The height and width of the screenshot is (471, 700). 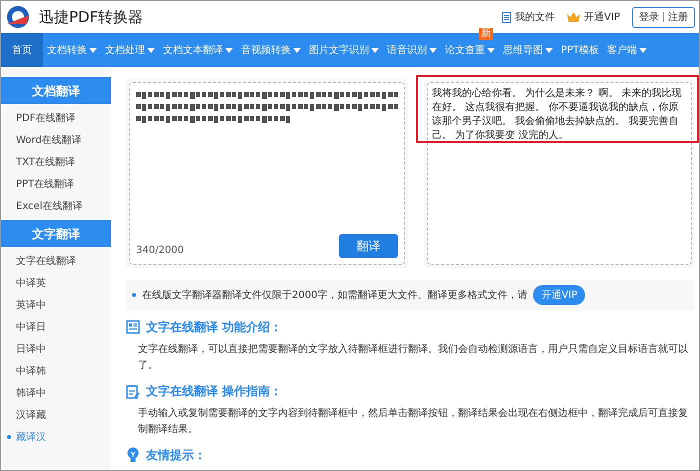 What do you see at coordinates (91, 17) in the screenshot?
I see `brand-name: 迅捷PDF转换器` at bounding box center [91, 17].